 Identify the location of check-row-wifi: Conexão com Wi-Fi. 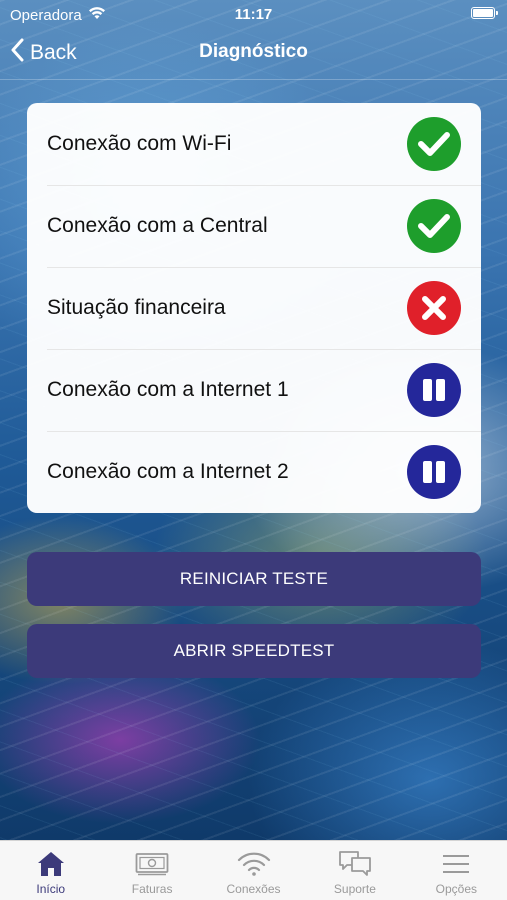
(254, 144).